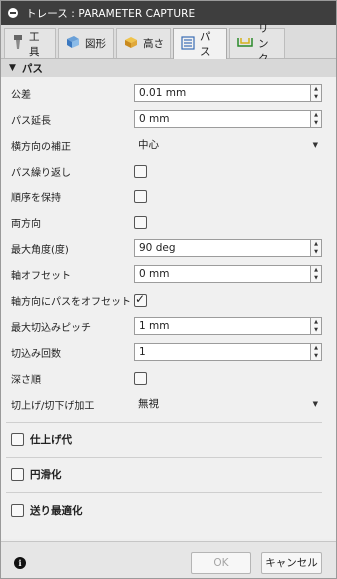 This screenshot has width=337, height=579. Describe the element at coordinates (222, 119) in the screenshot. I see `pass-extension-input: 0 mm` at that location.